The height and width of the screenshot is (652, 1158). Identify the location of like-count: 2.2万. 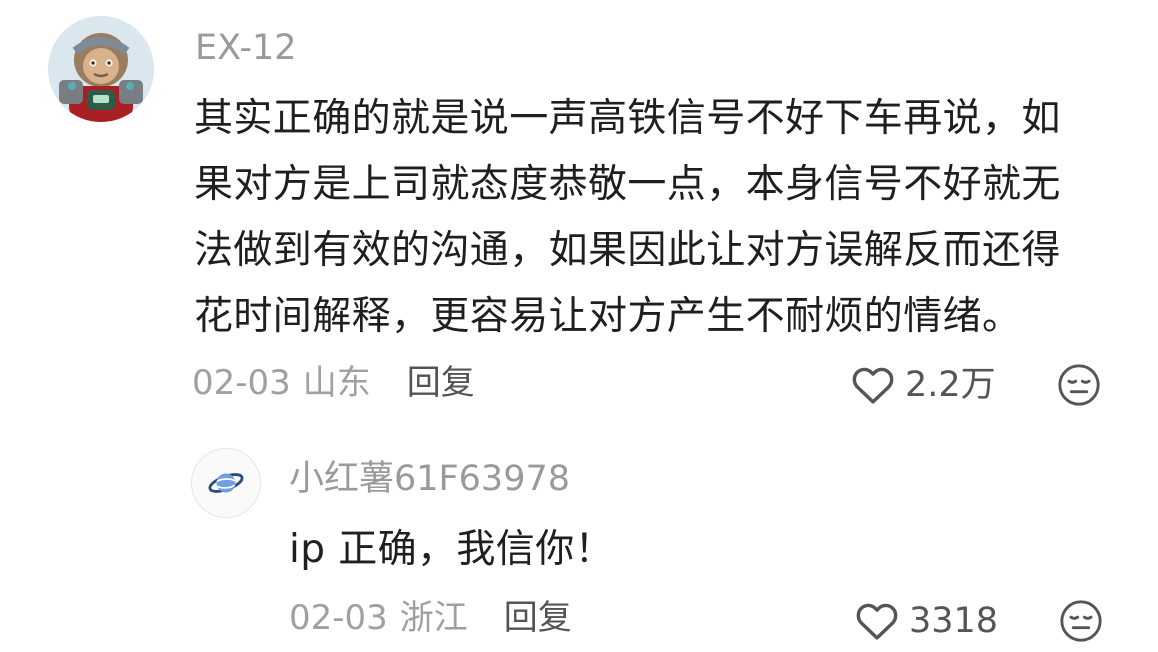
(950, 384).